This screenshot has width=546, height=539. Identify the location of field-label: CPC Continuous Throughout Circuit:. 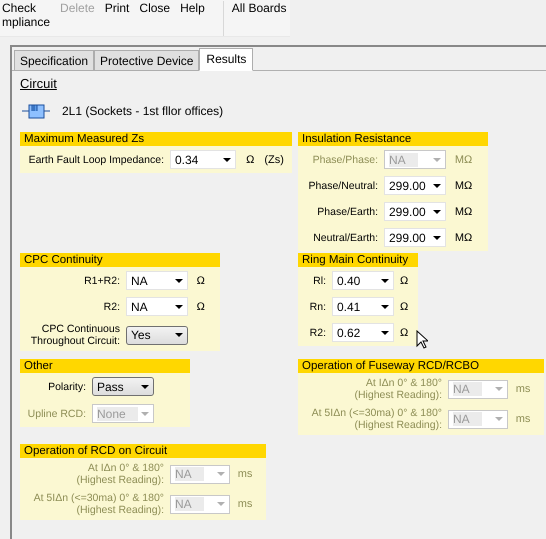
(75, 335).